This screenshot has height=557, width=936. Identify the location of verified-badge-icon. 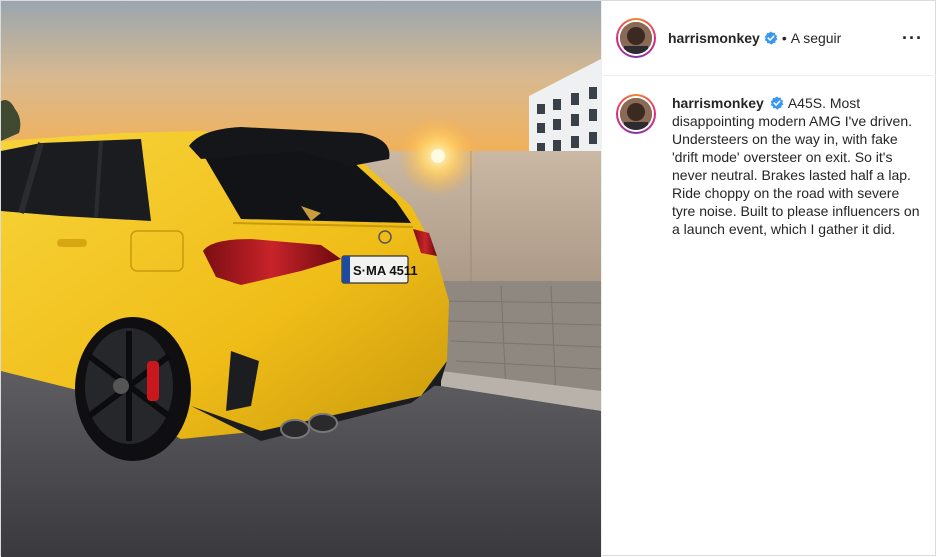
(771, 38).